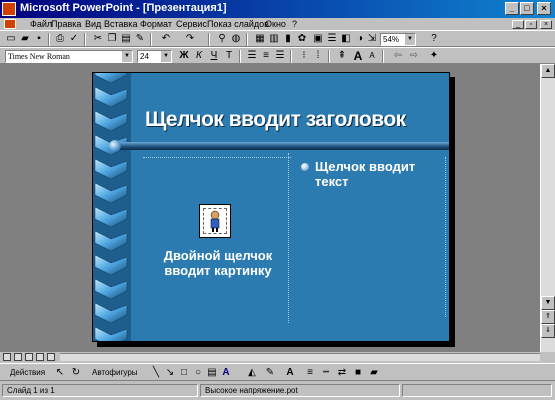  What do you see at coordinates (236, 39) in the screenshot?
I see `web-toolbar-icon: ◍` at bounding box center [236, 39].